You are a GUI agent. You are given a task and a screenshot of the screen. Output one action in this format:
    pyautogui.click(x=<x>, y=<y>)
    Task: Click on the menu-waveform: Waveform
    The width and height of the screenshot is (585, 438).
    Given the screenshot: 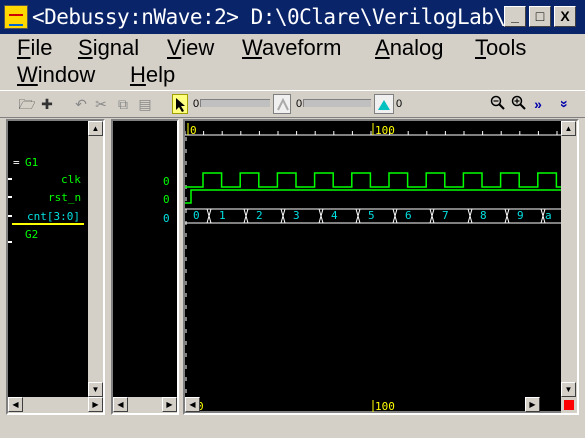 What is the action you would take?
    pyautogui.click(x=291, y=48)
    